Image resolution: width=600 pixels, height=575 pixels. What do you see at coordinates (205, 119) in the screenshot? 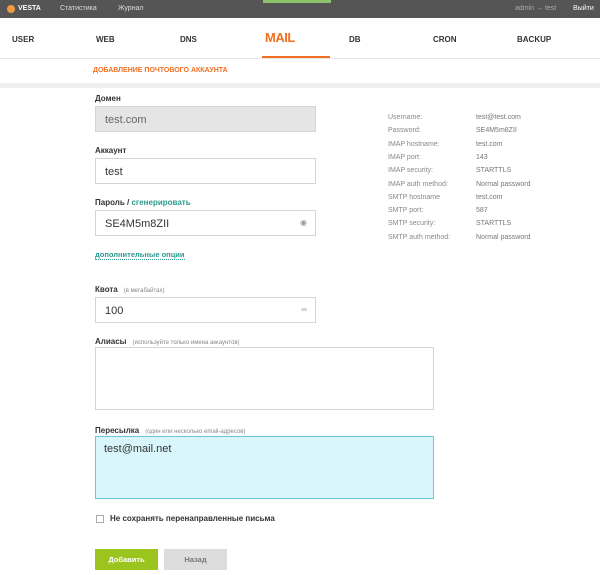
I see `domain-field: test.com` at bounding box center [205, 119].